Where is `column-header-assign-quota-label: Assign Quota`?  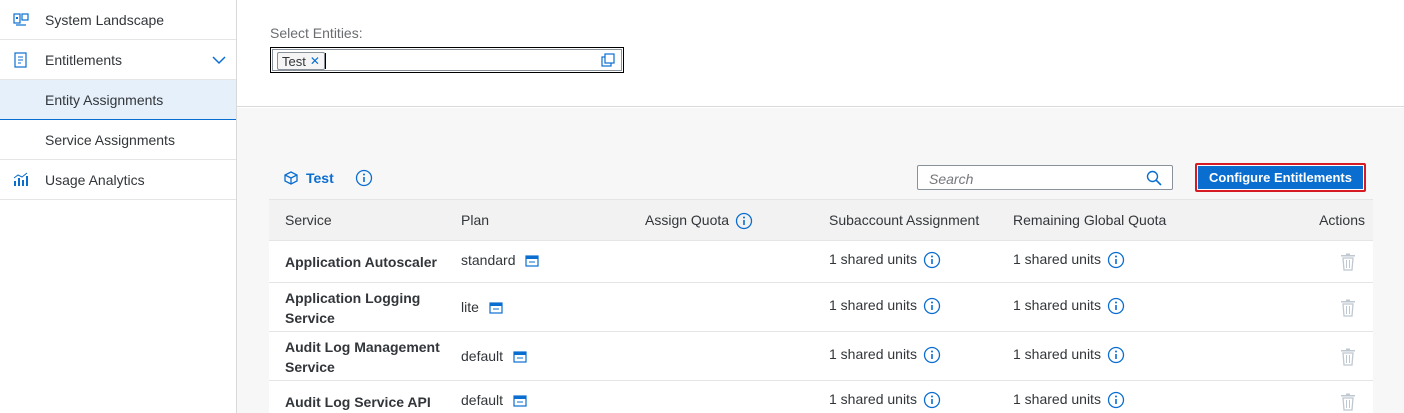 column-header-assign-quota-label: Assign Quota is located at coordinates (687, 220).